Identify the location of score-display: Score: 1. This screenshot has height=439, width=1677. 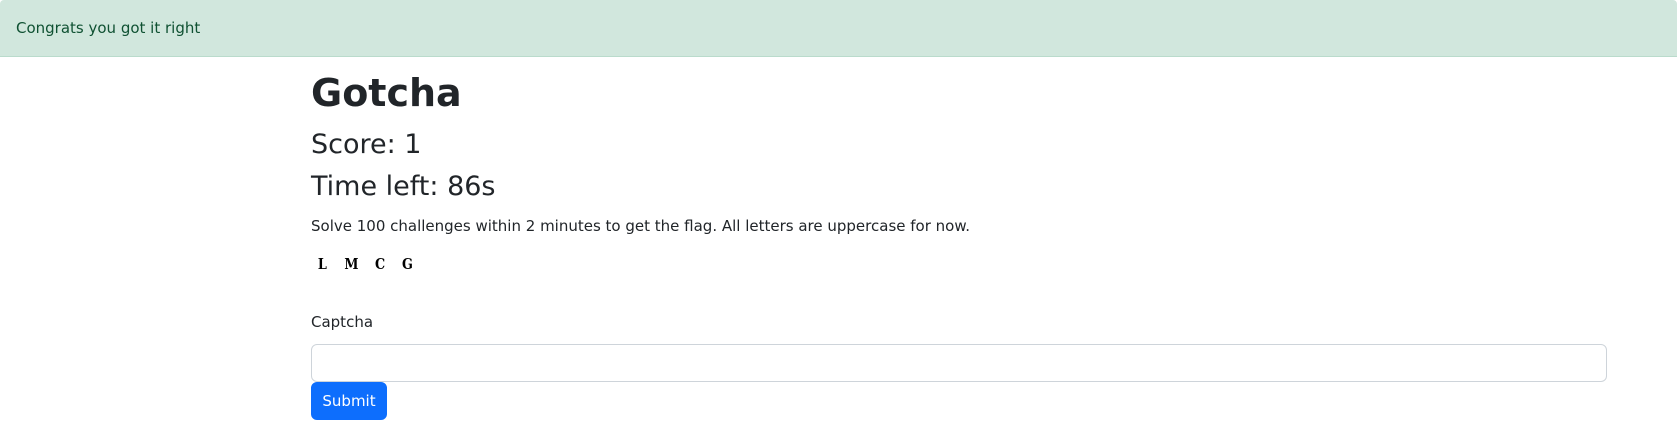
(366, 144).